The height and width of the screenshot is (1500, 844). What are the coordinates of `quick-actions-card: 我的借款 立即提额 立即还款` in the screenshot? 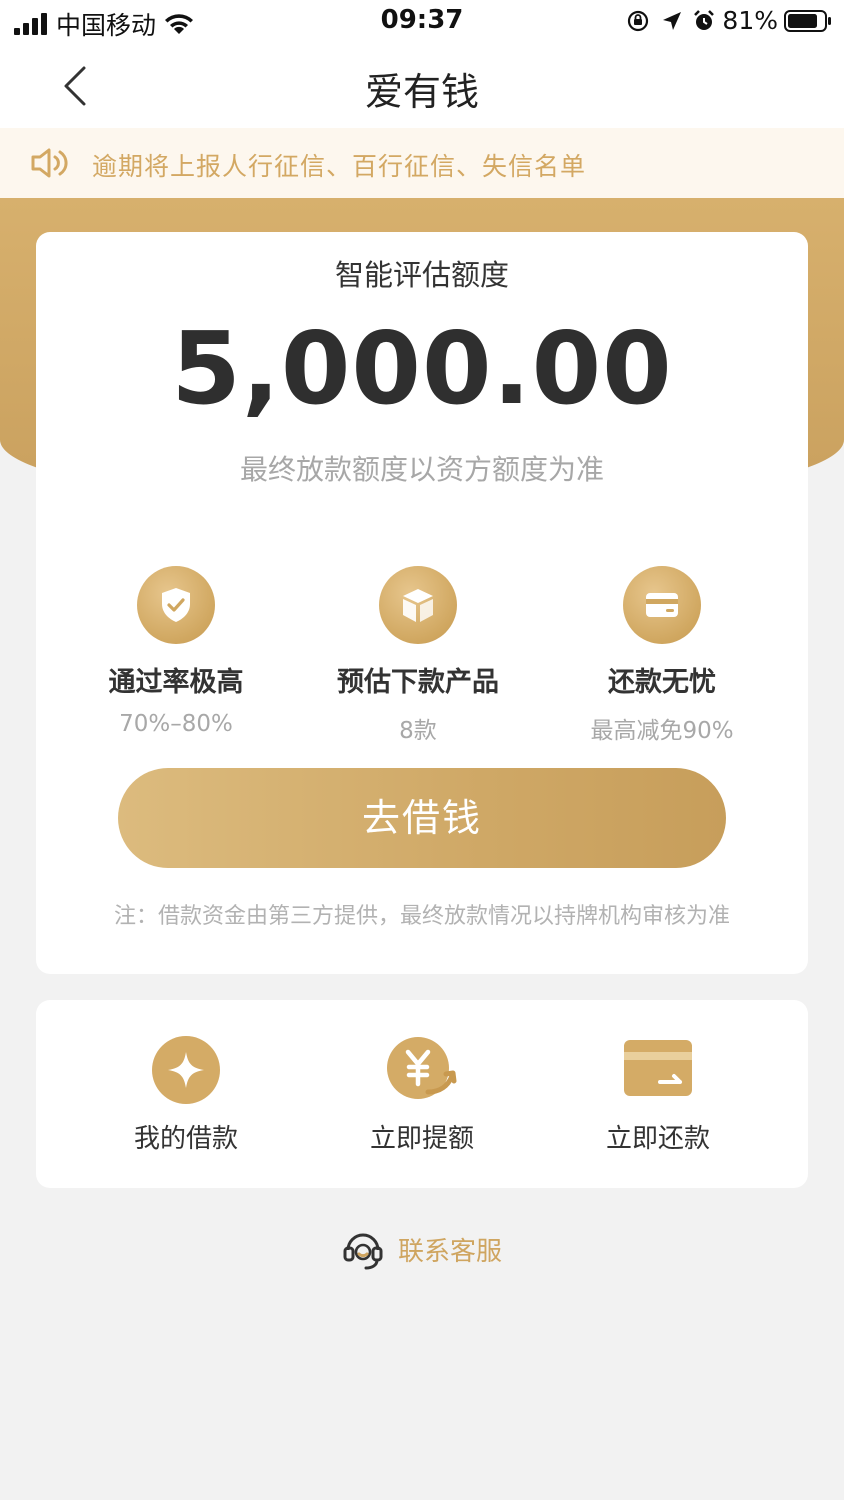 It's located at (422, 1094).